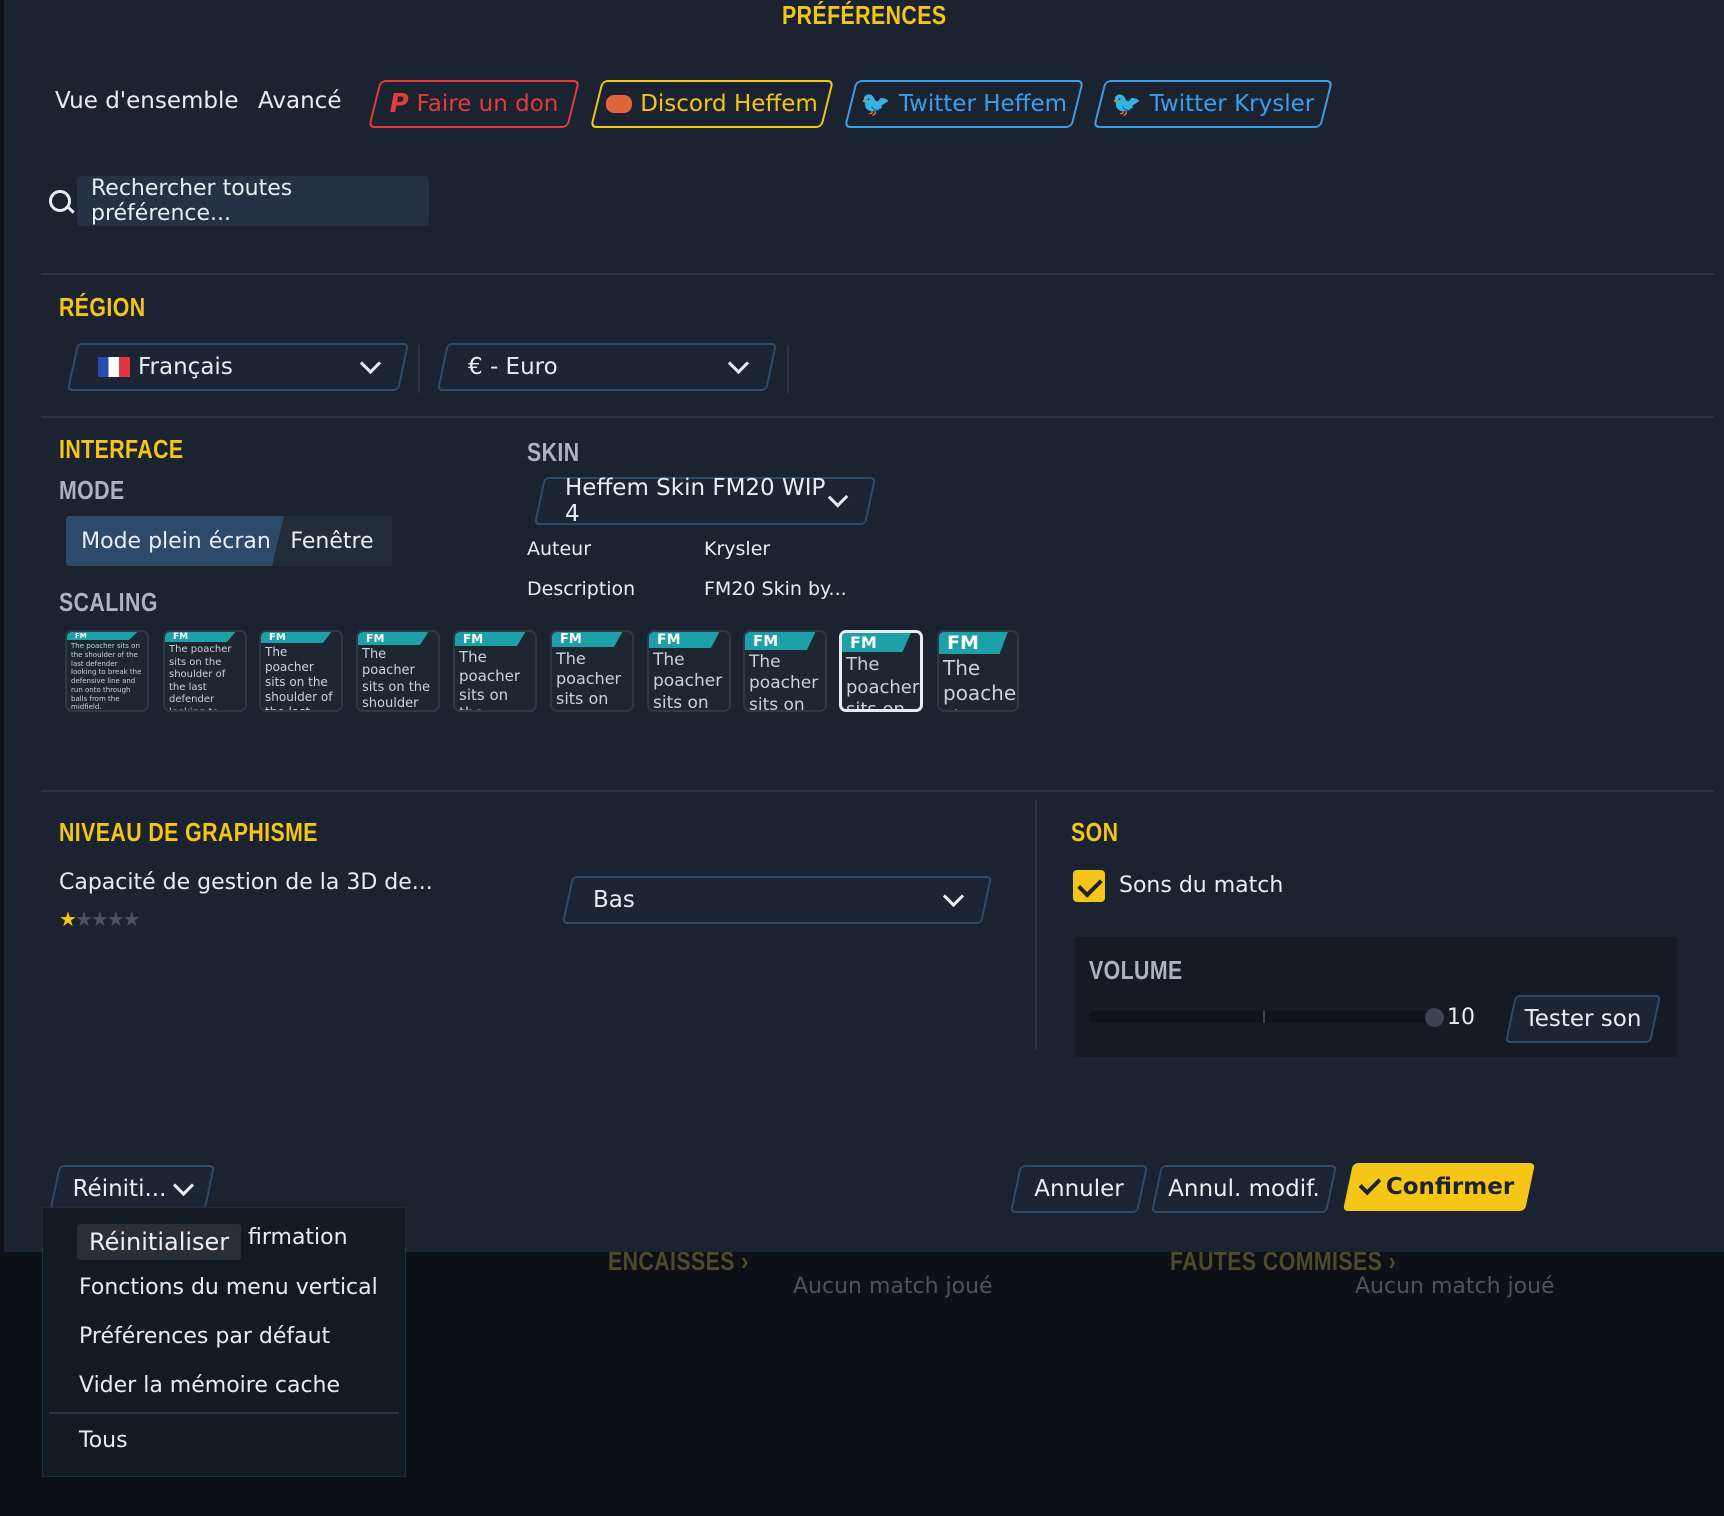 The width and height of the screenshot is (1724, 1516). I want to click on skin-select: Heffem Skin FM20 WIP 4, so click(705, 501).